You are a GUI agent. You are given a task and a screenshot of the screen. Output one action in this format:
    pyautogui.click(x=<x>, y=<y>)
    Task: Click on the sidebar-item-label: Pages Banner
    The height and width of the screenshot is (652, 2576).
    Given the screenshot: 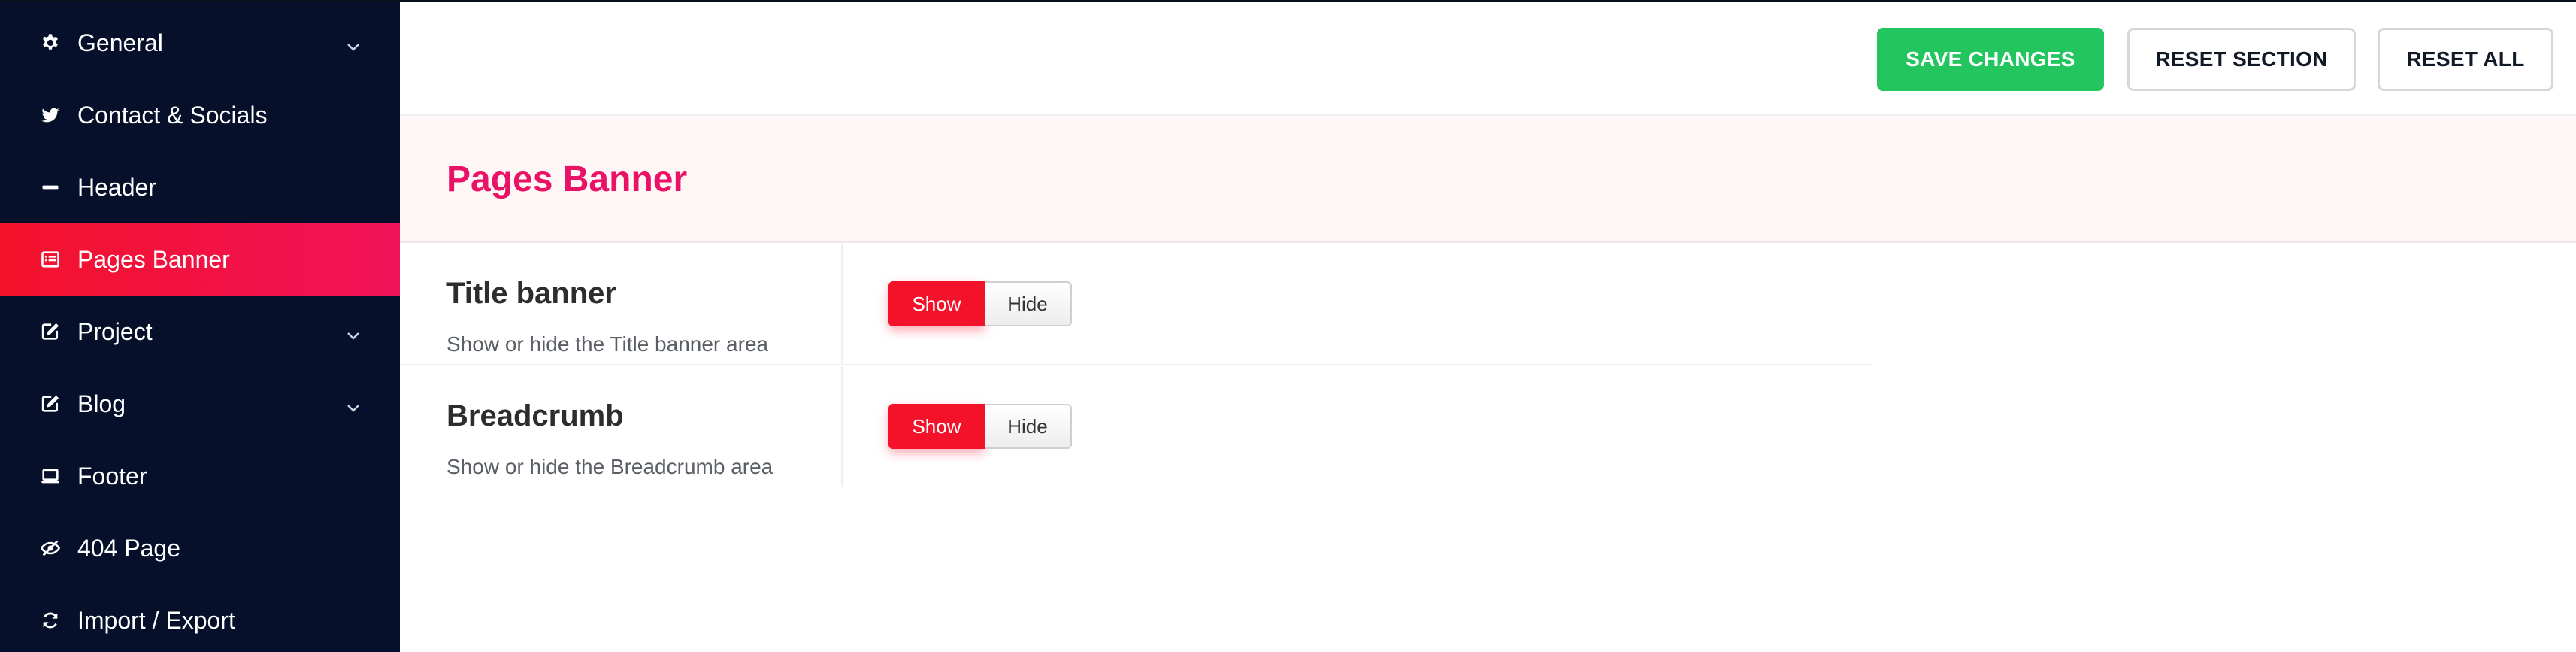 What is the action you would take?
    pyautogui.click(x=153, y=259)
    